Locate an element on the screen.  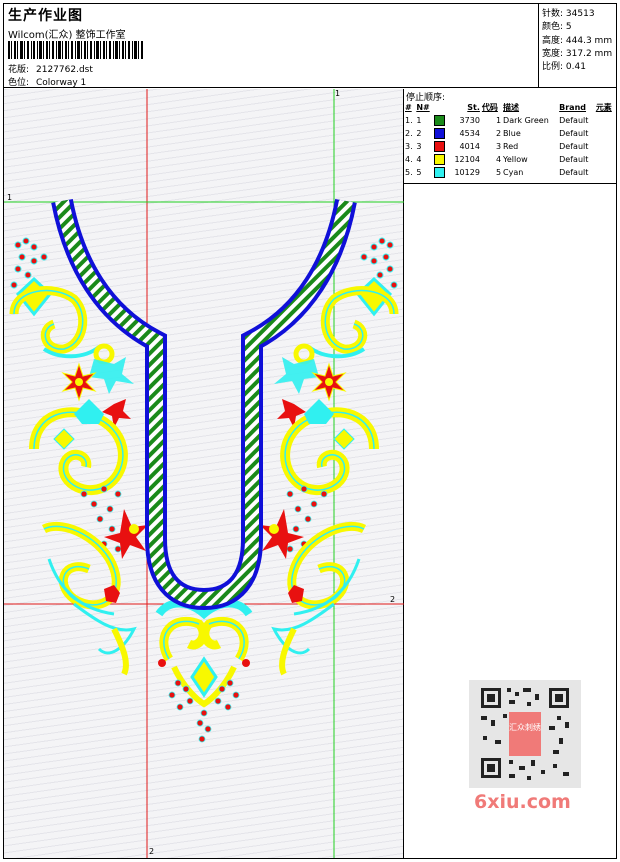
left-motifs is located at coordinates (78, 456).